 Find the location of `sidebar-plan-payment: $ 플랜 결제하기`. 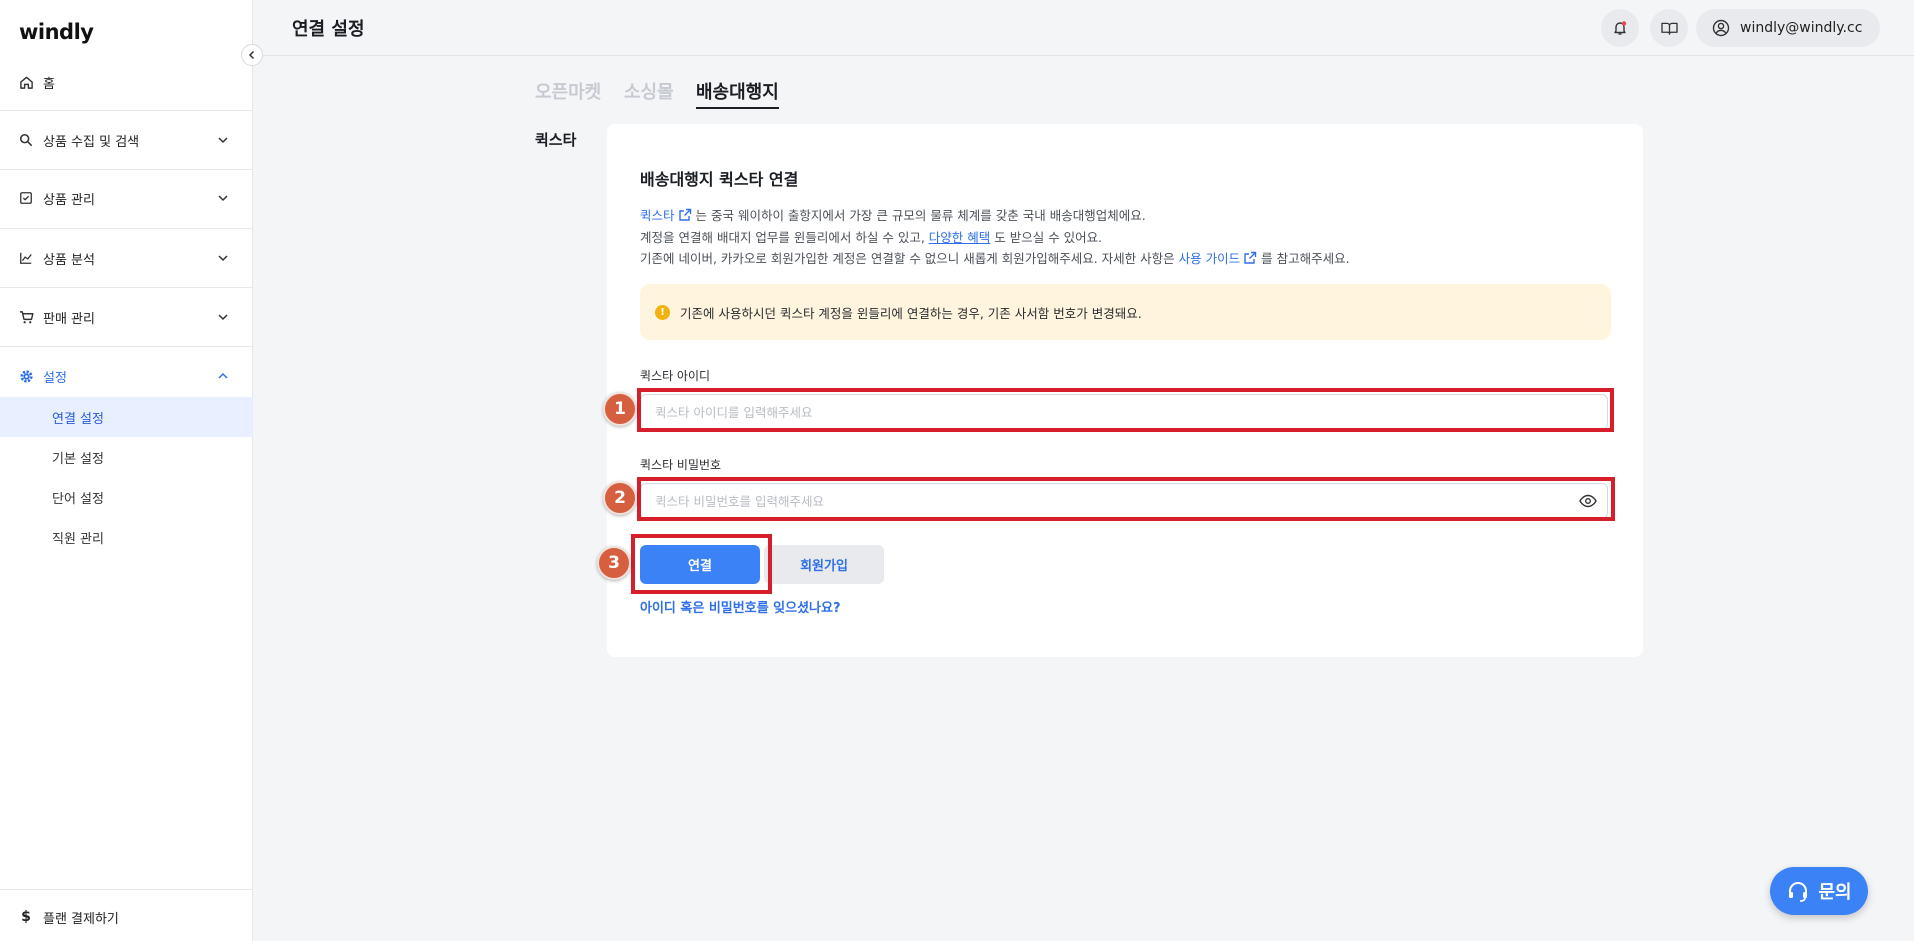

sidebar-plan-payment: $ 플랜 결제하기 is located at coordinates (126, 917).